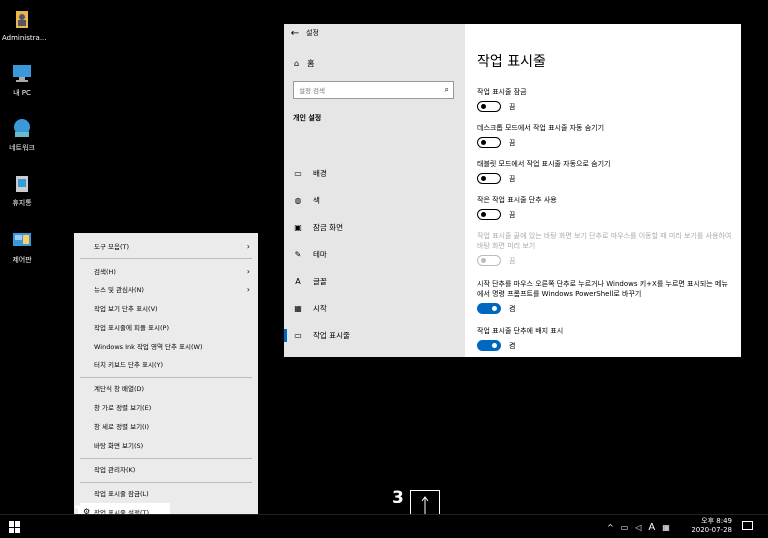  What do you see at coordinates (22, 183) in the screenshot?
I see `recycle-bin-icon` at bounding box center [22, 183].